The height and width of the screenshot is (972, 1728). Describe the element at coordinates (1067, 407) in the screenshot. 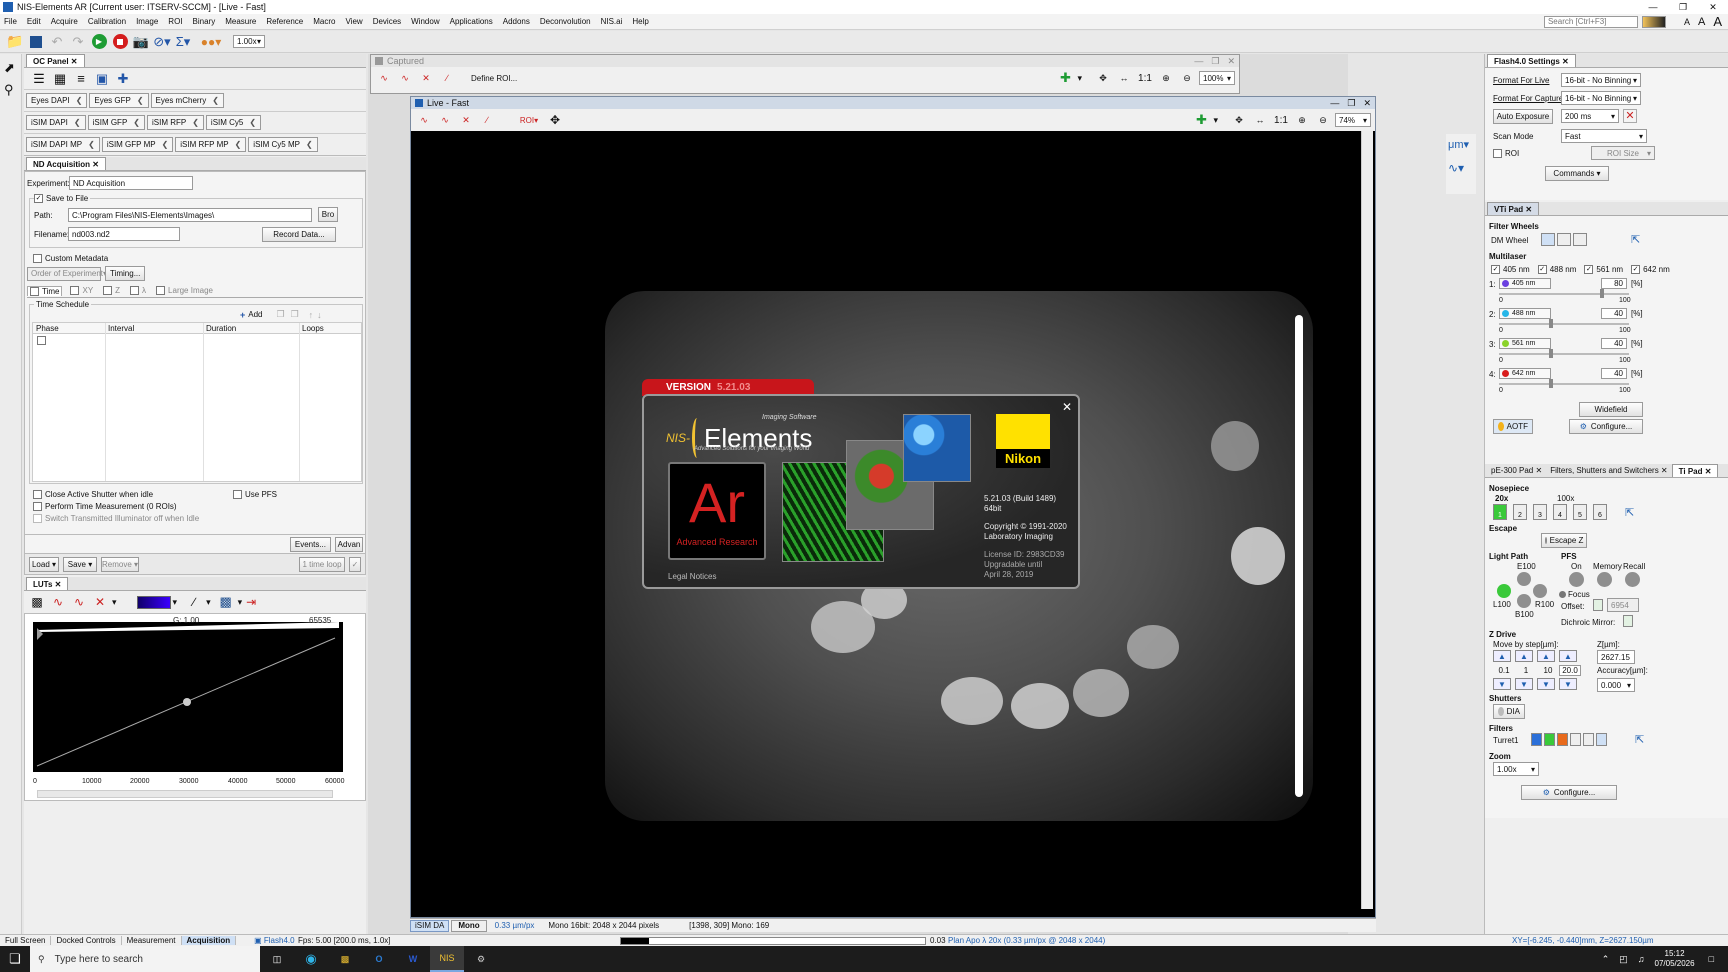

I see `about-close-icon: ✕` at that location.